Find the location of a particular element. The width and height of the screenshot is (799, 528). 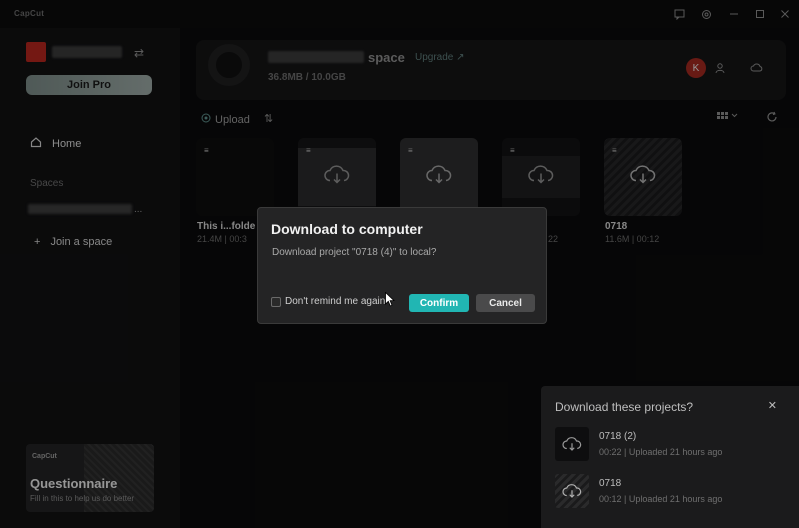

close-icon: ✕ is located at coordinates (772, 405).